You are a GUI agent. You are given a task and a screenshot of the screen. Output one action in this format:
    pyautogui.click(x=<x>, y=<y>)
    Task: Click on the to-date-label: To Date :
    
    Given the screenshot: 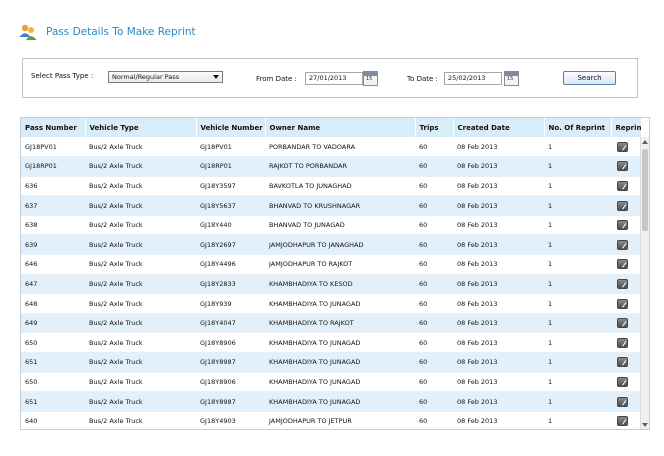 What is the action you would take?
    pyautogui.click(x=422, y=79)
    